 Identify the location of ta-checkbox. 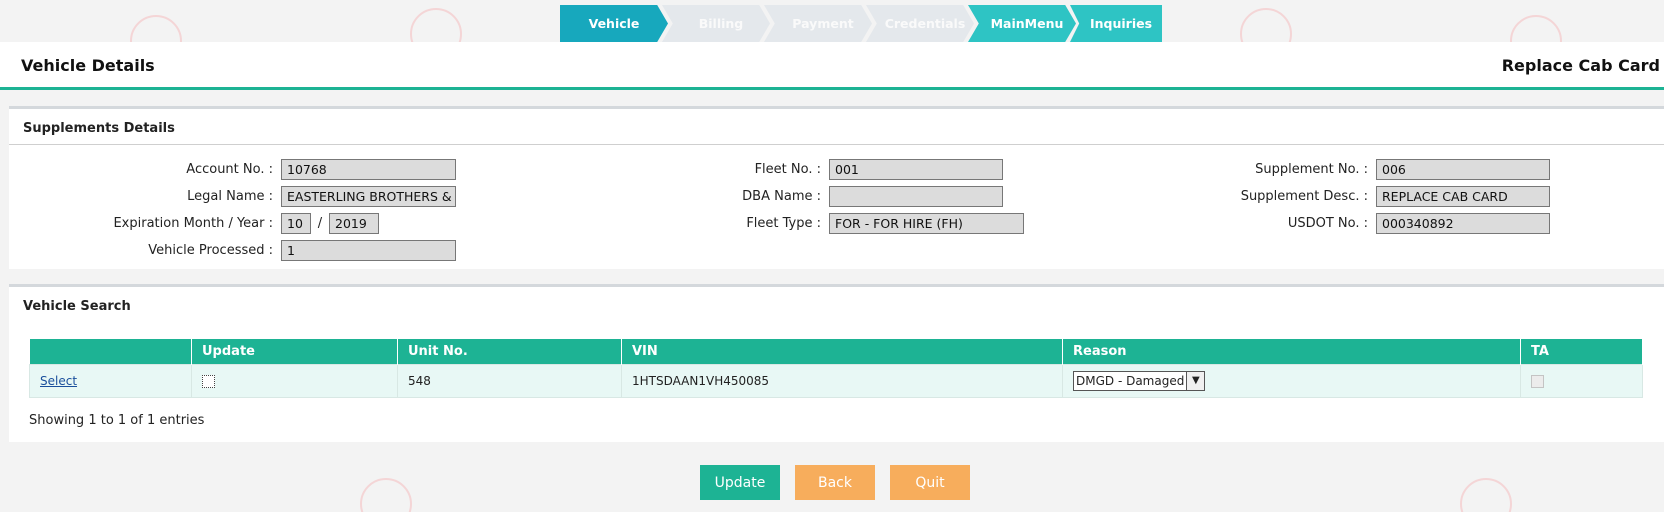
(1537, 381).